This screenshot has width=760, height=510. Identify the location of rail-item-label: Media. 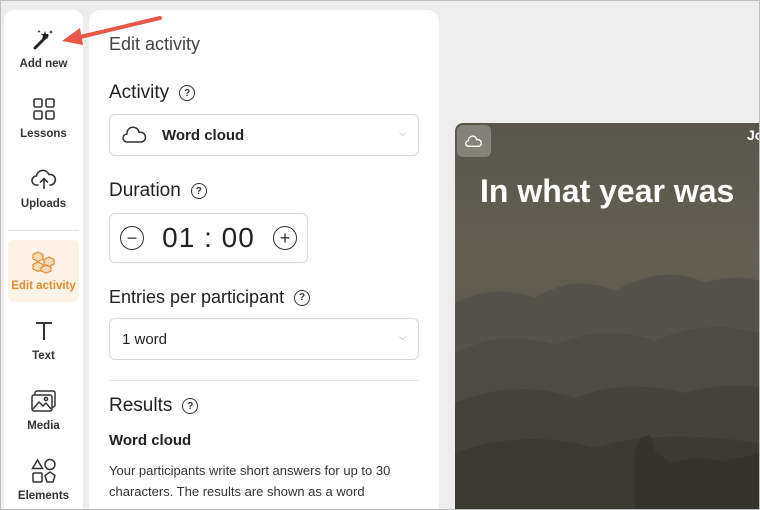
(43, 426).